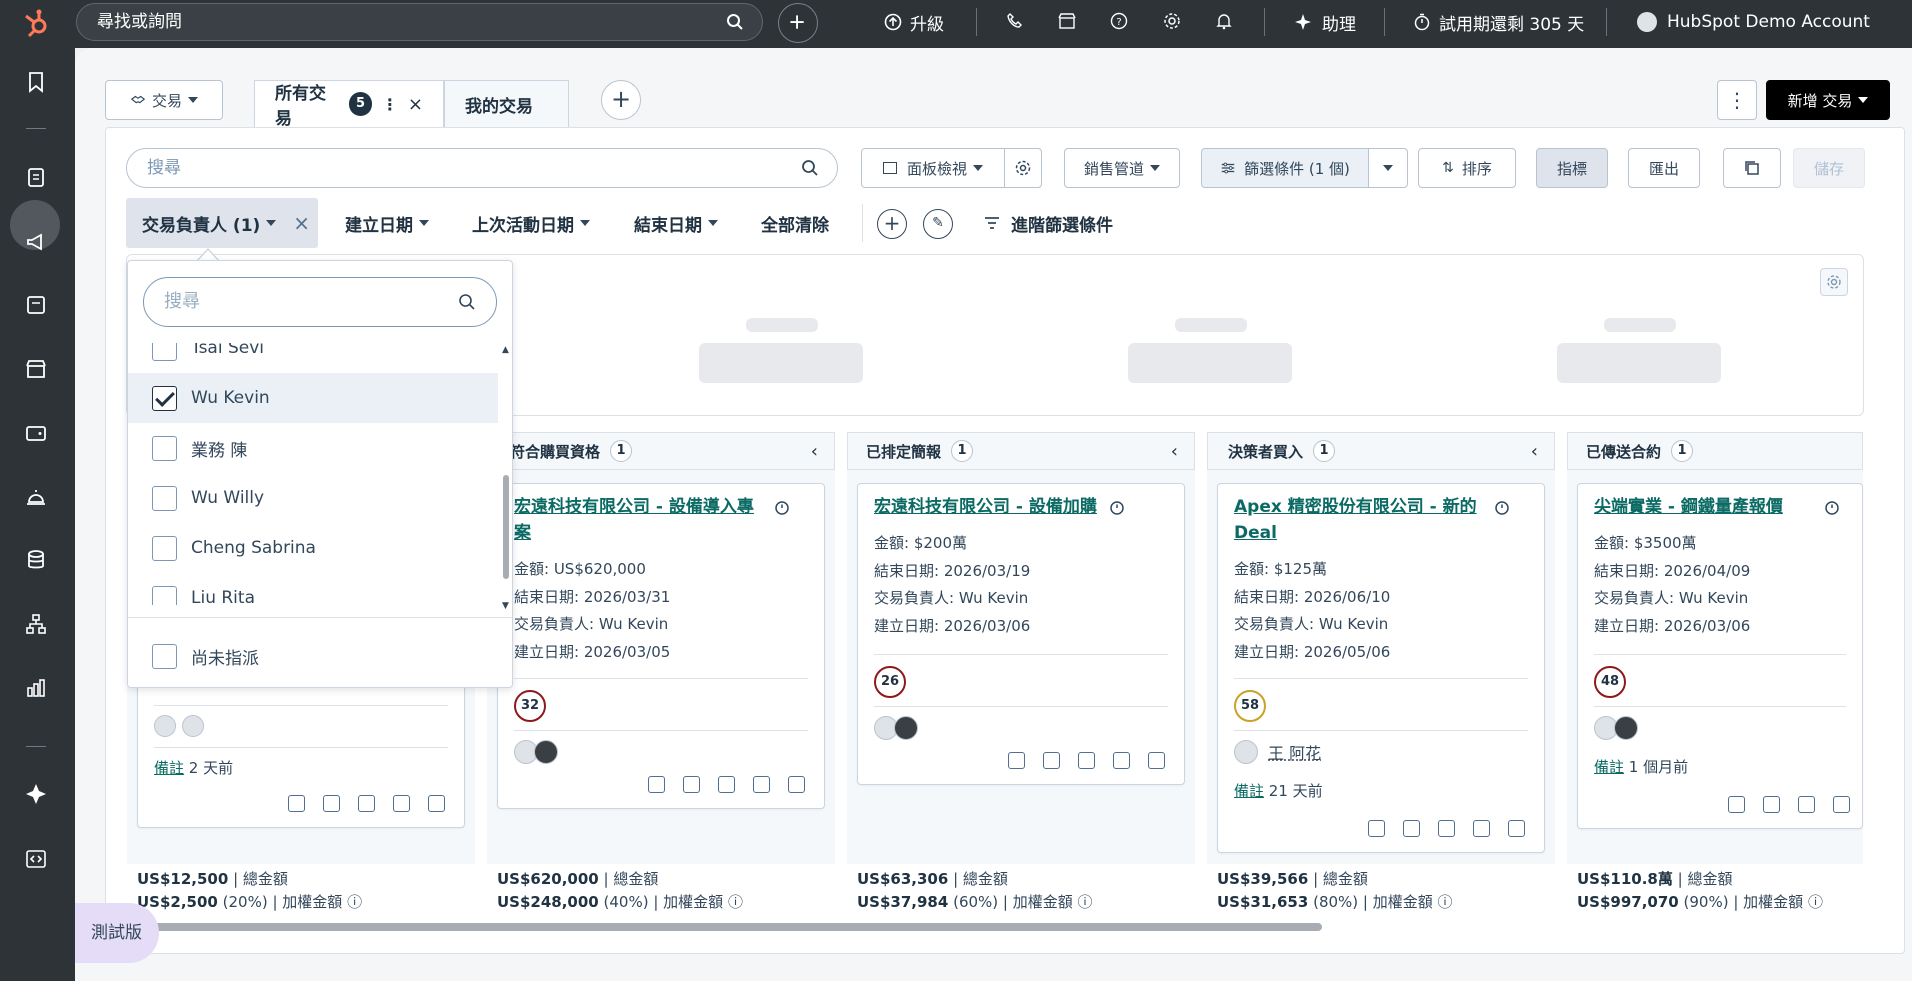 Image resolution: width=1912 pixels, height=981 pixels. What do you see at coordinates (313, 656) in the screenshot?
I see `unassigned-option: 尚未指派` at bounding box center [313, 656].